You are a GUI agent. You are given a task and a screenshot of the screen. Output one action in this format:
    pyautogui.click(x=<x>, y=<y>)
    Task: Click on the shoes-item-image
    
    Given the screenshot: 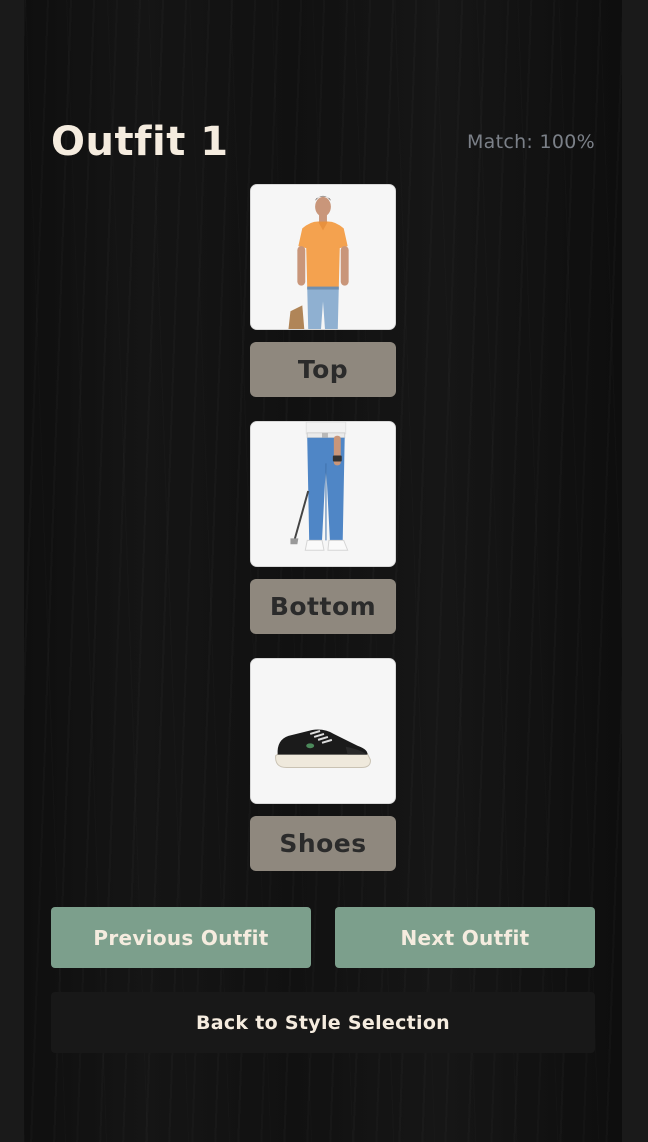 What is the action you would take?
    pyautogui.click(x=323, y=731)
    